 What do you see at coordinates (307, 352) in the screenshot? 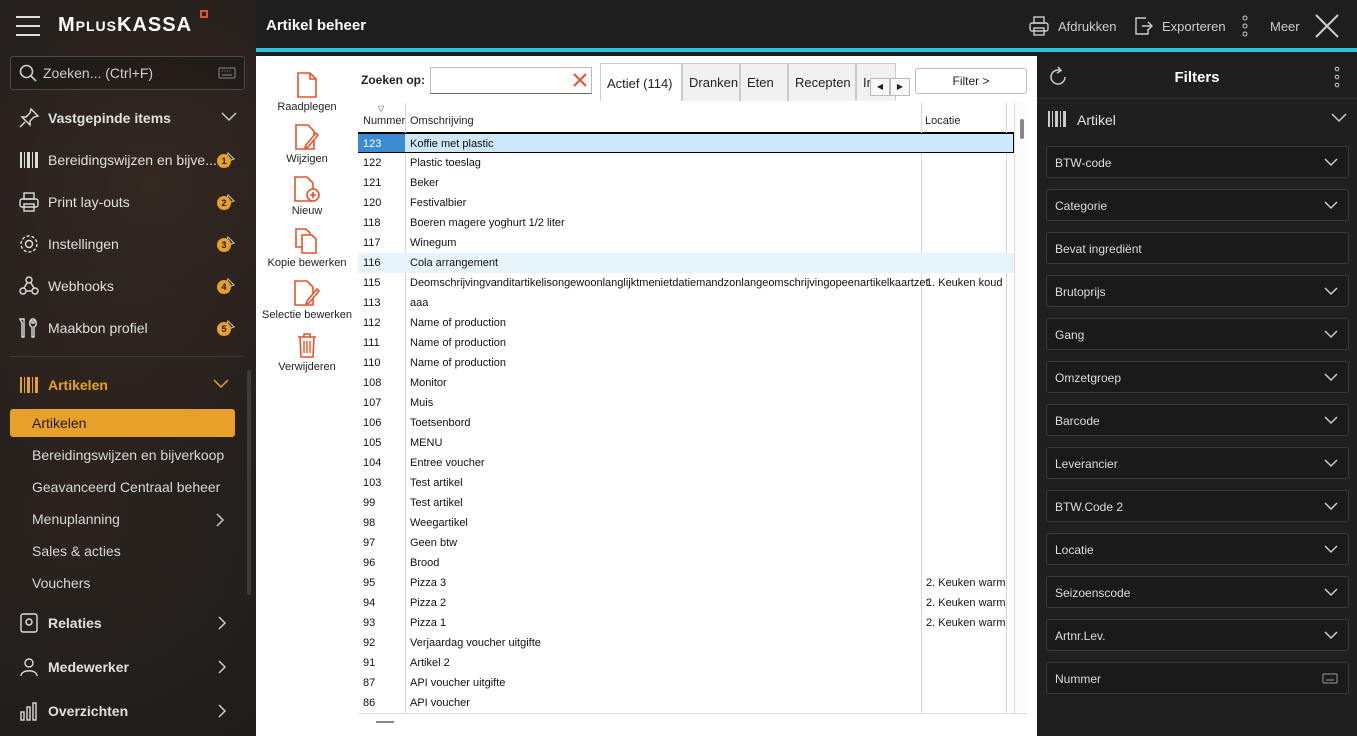
I see `verwijderen-button: Verwijderen` at bounding box center [307, 352].